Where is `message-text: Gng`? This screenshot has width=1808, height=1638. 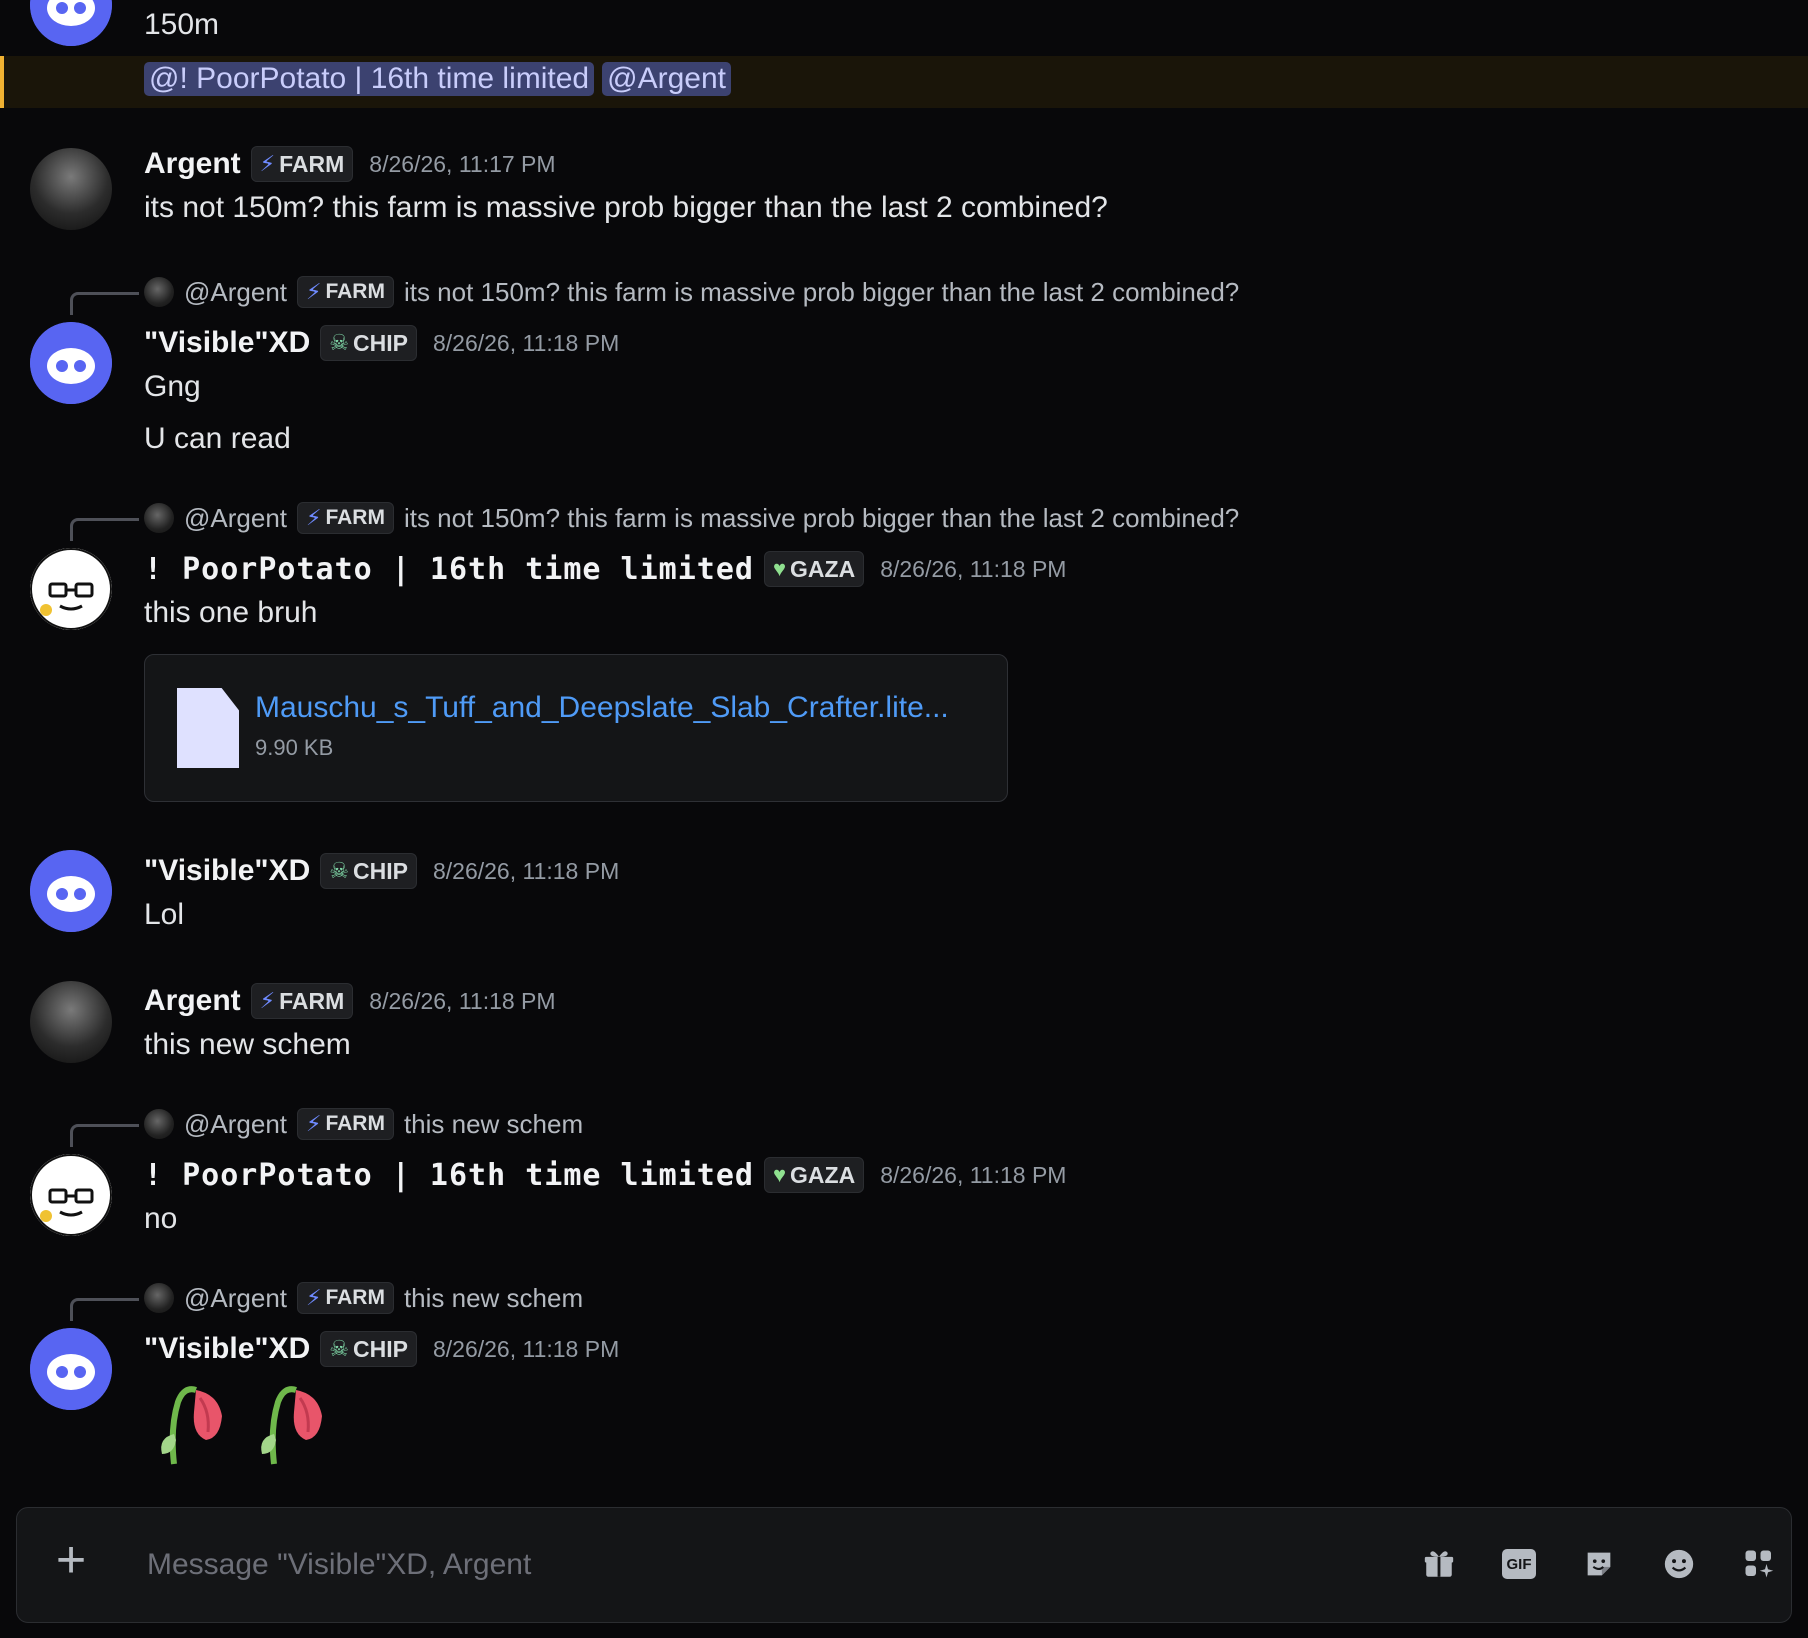 message-text: Gng is located at coordinates (172, 386).